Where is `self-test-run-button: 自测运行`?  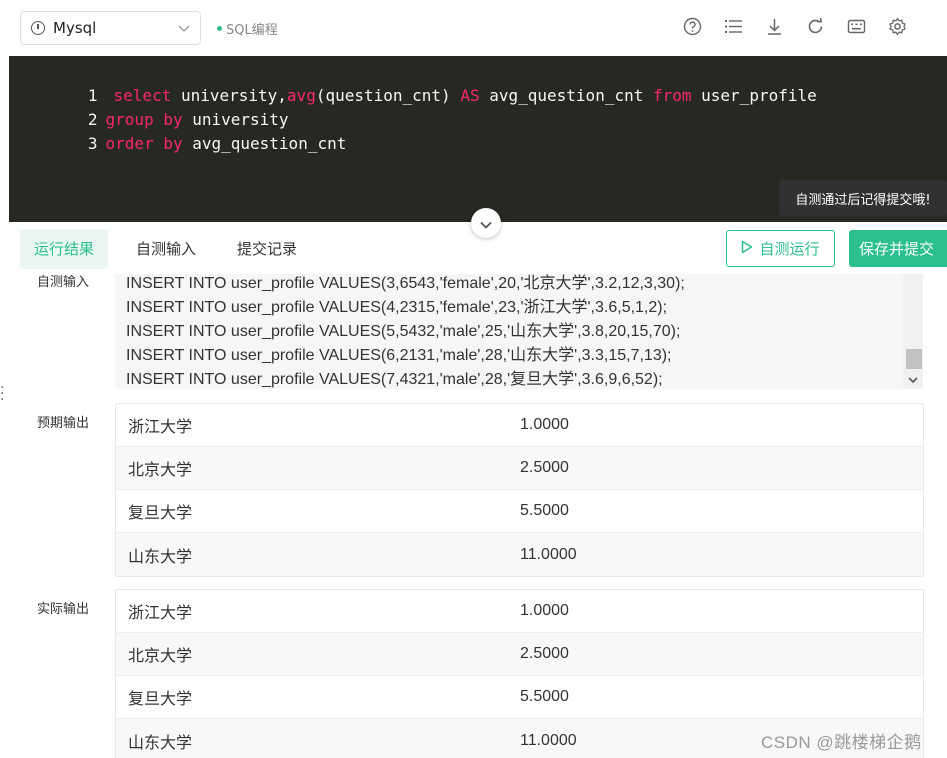
self-test-run-button: 自测运行 is located at coordinates (780, 248).